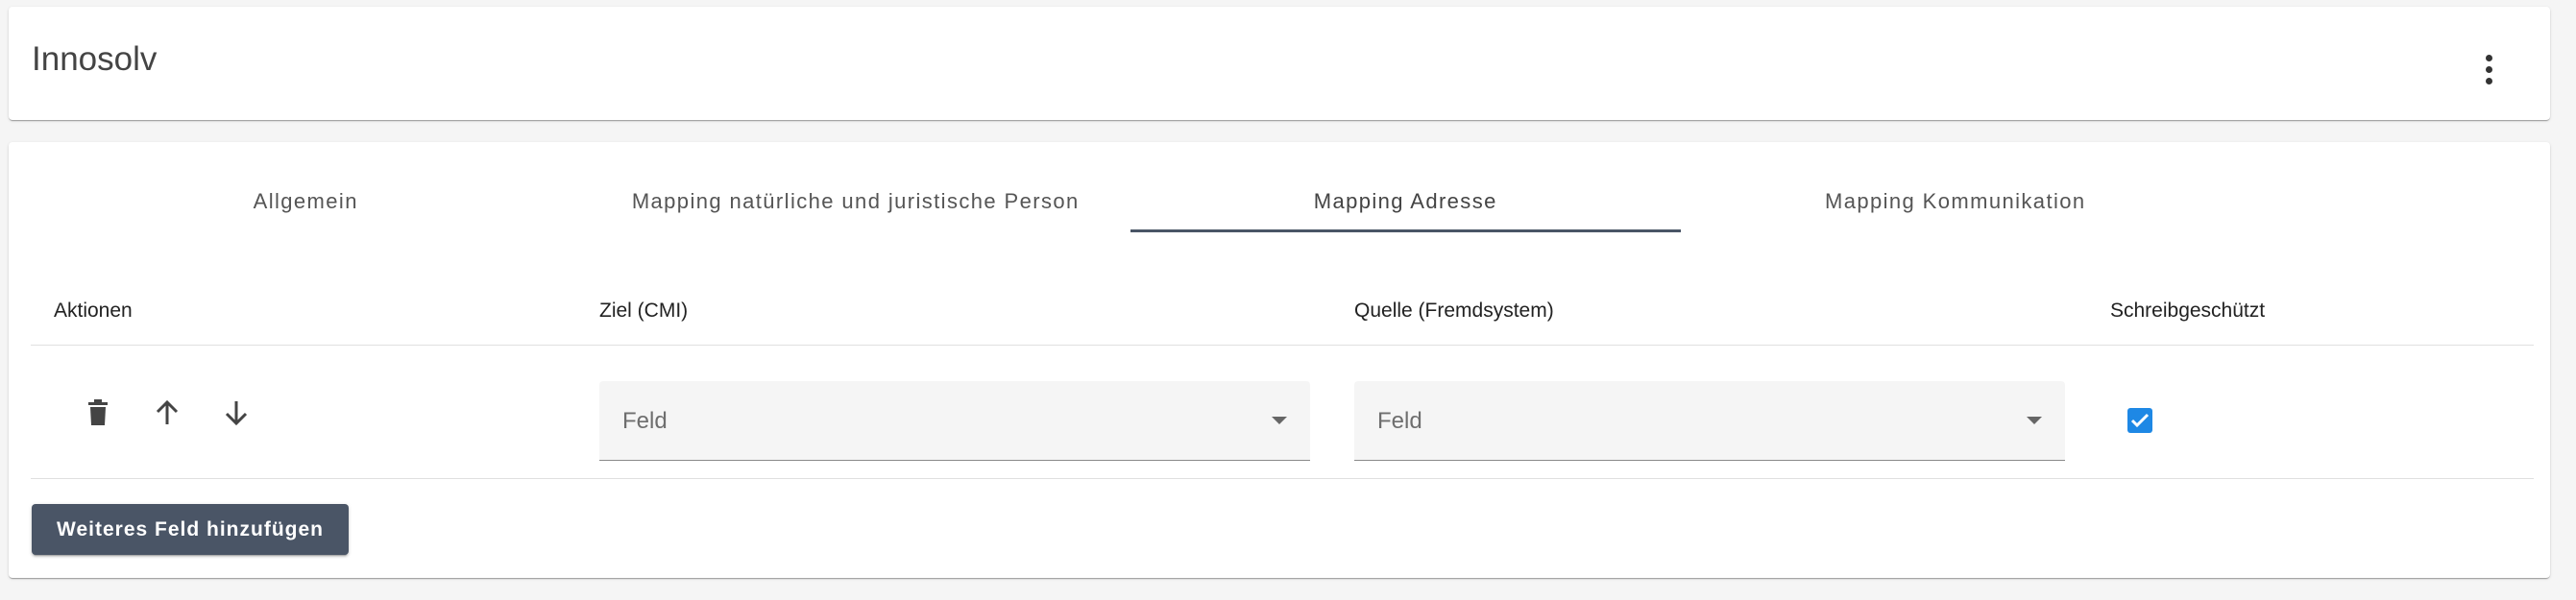 The height and width of the screenshot is (600, 2576). I want to click on add-field-button: Weiteres Feld hinzufügen, so click(190, 529).